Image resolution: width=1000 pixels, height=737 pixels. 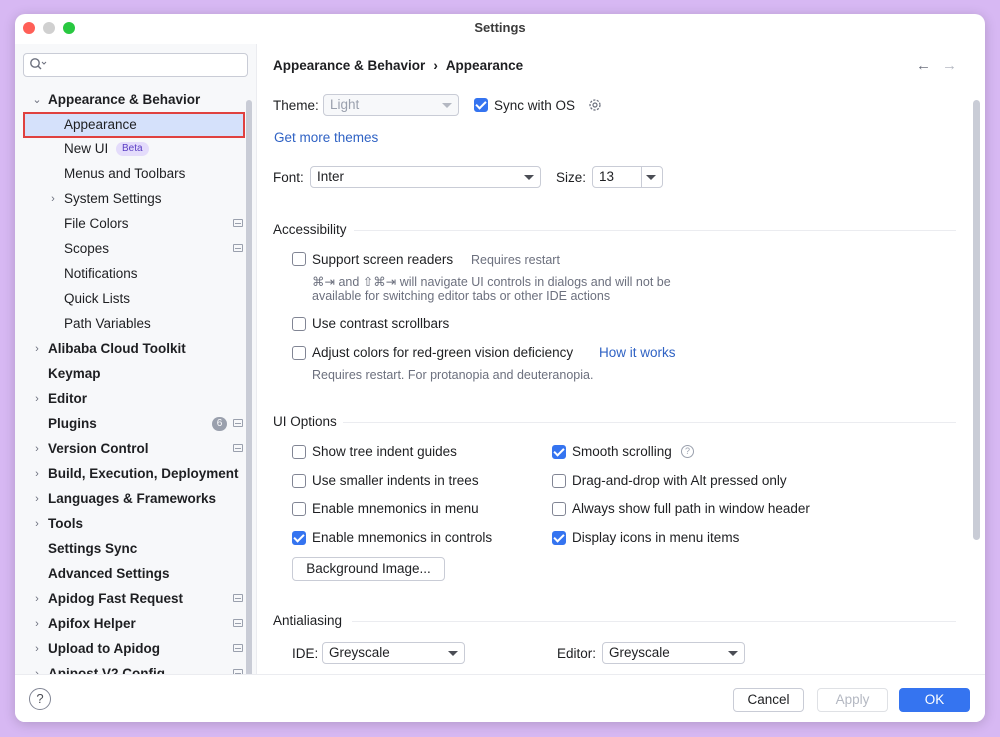 What do you see at coordinates (129, 499) in the screenshot?
I see `tree-item-languages-frameworks: › Languages & Frameworks` at bounding box center [129, 499].